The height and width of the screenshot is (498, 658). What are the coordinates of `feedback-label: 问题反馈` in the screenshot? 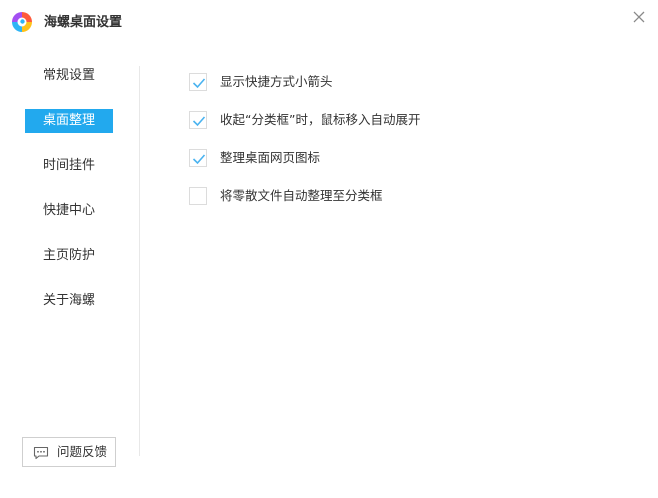 It's located at (82, 451).